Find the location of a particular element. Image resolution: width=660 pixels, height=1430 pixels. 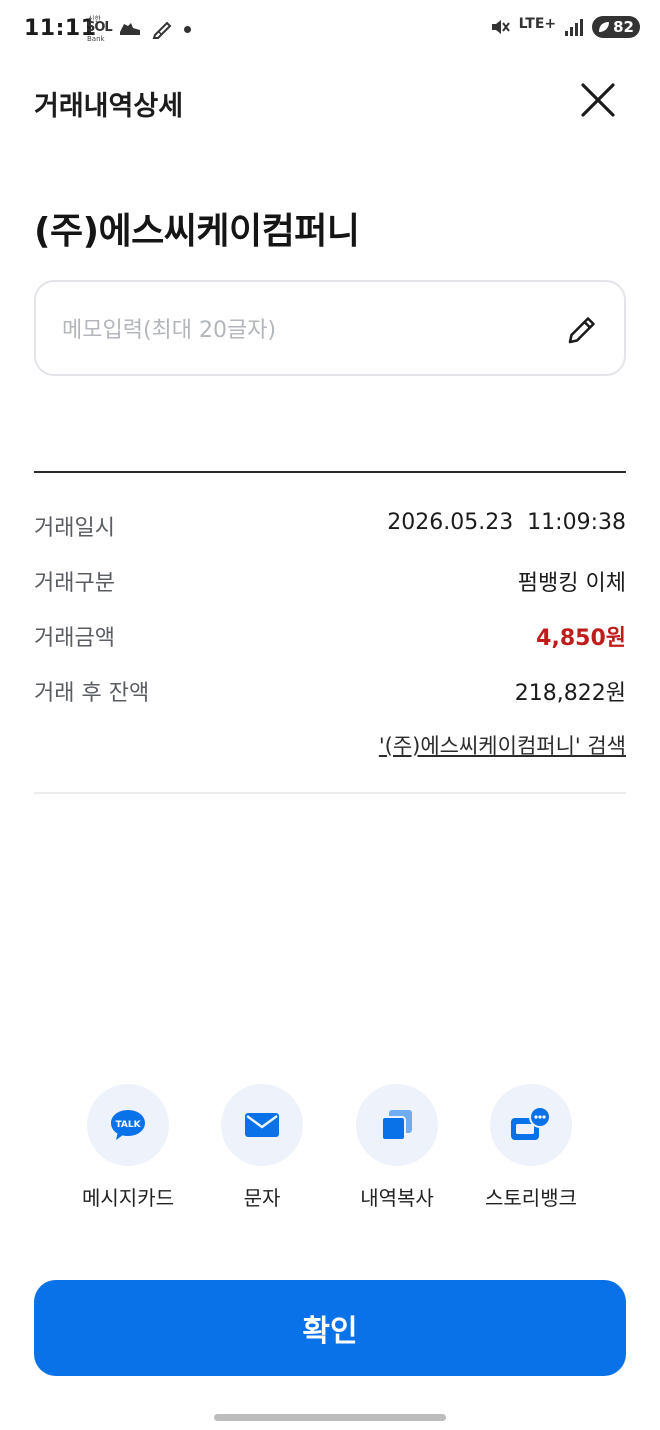

share-icon-circle: TALK is located at coordinates (128, 1125).